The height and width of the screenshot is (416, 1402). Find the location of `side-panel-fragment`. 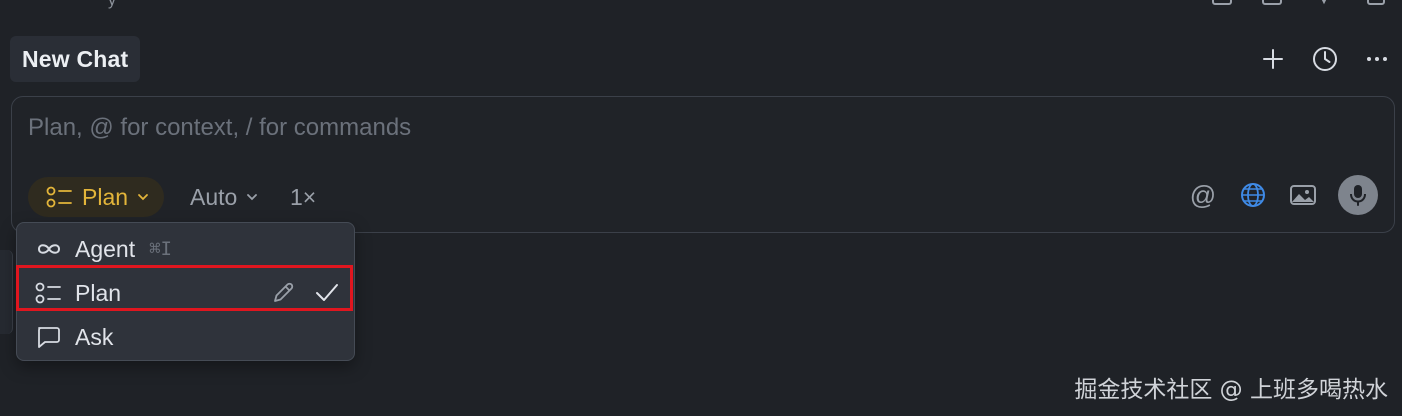

side-panel-fragment is located at coordinates (6, 292).